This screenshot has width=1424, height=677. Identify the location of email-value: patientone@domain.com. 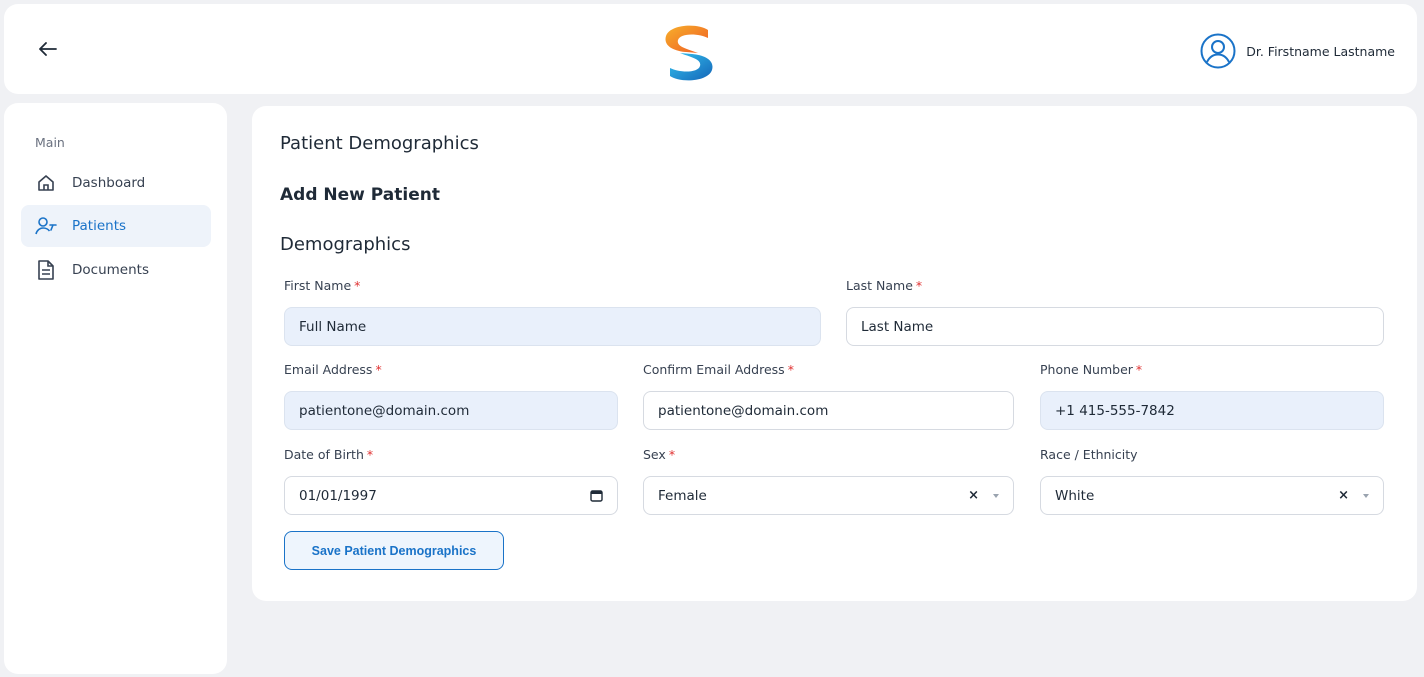
(384, 410).